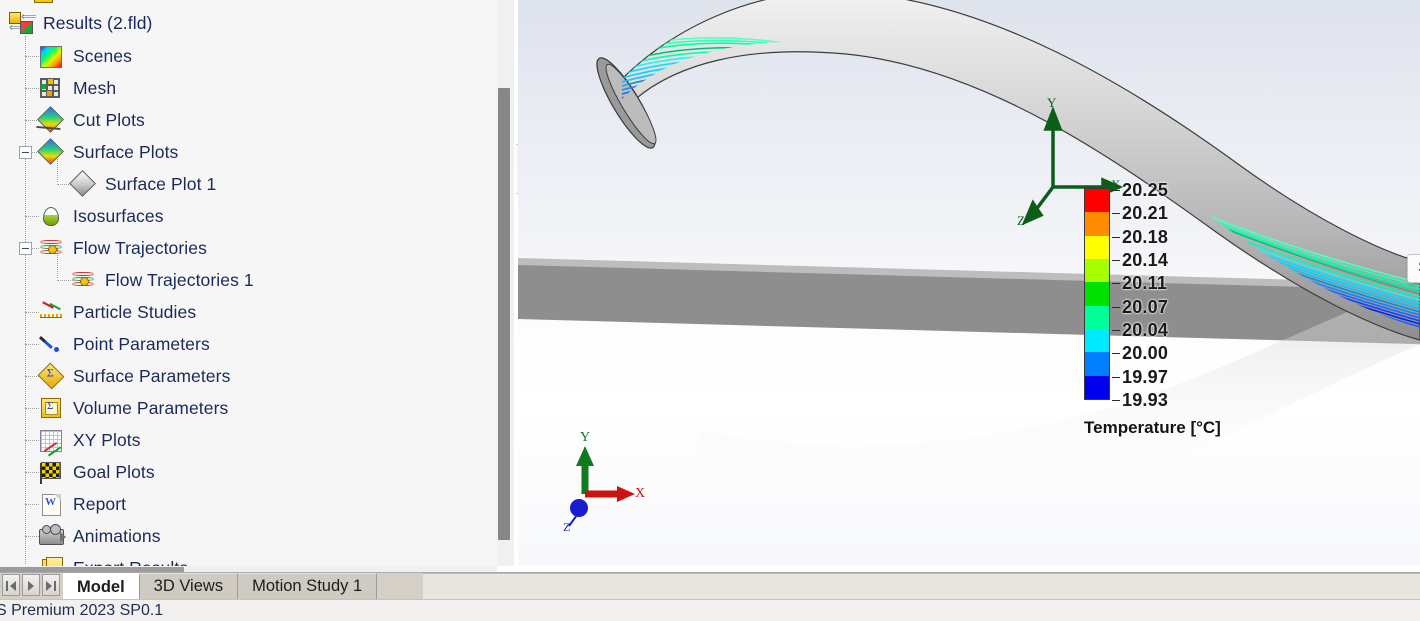  What do you see at coordinates (51, 472) in the screenshot?
I see `goal-plots-icon` at bounding box center [51, 472].